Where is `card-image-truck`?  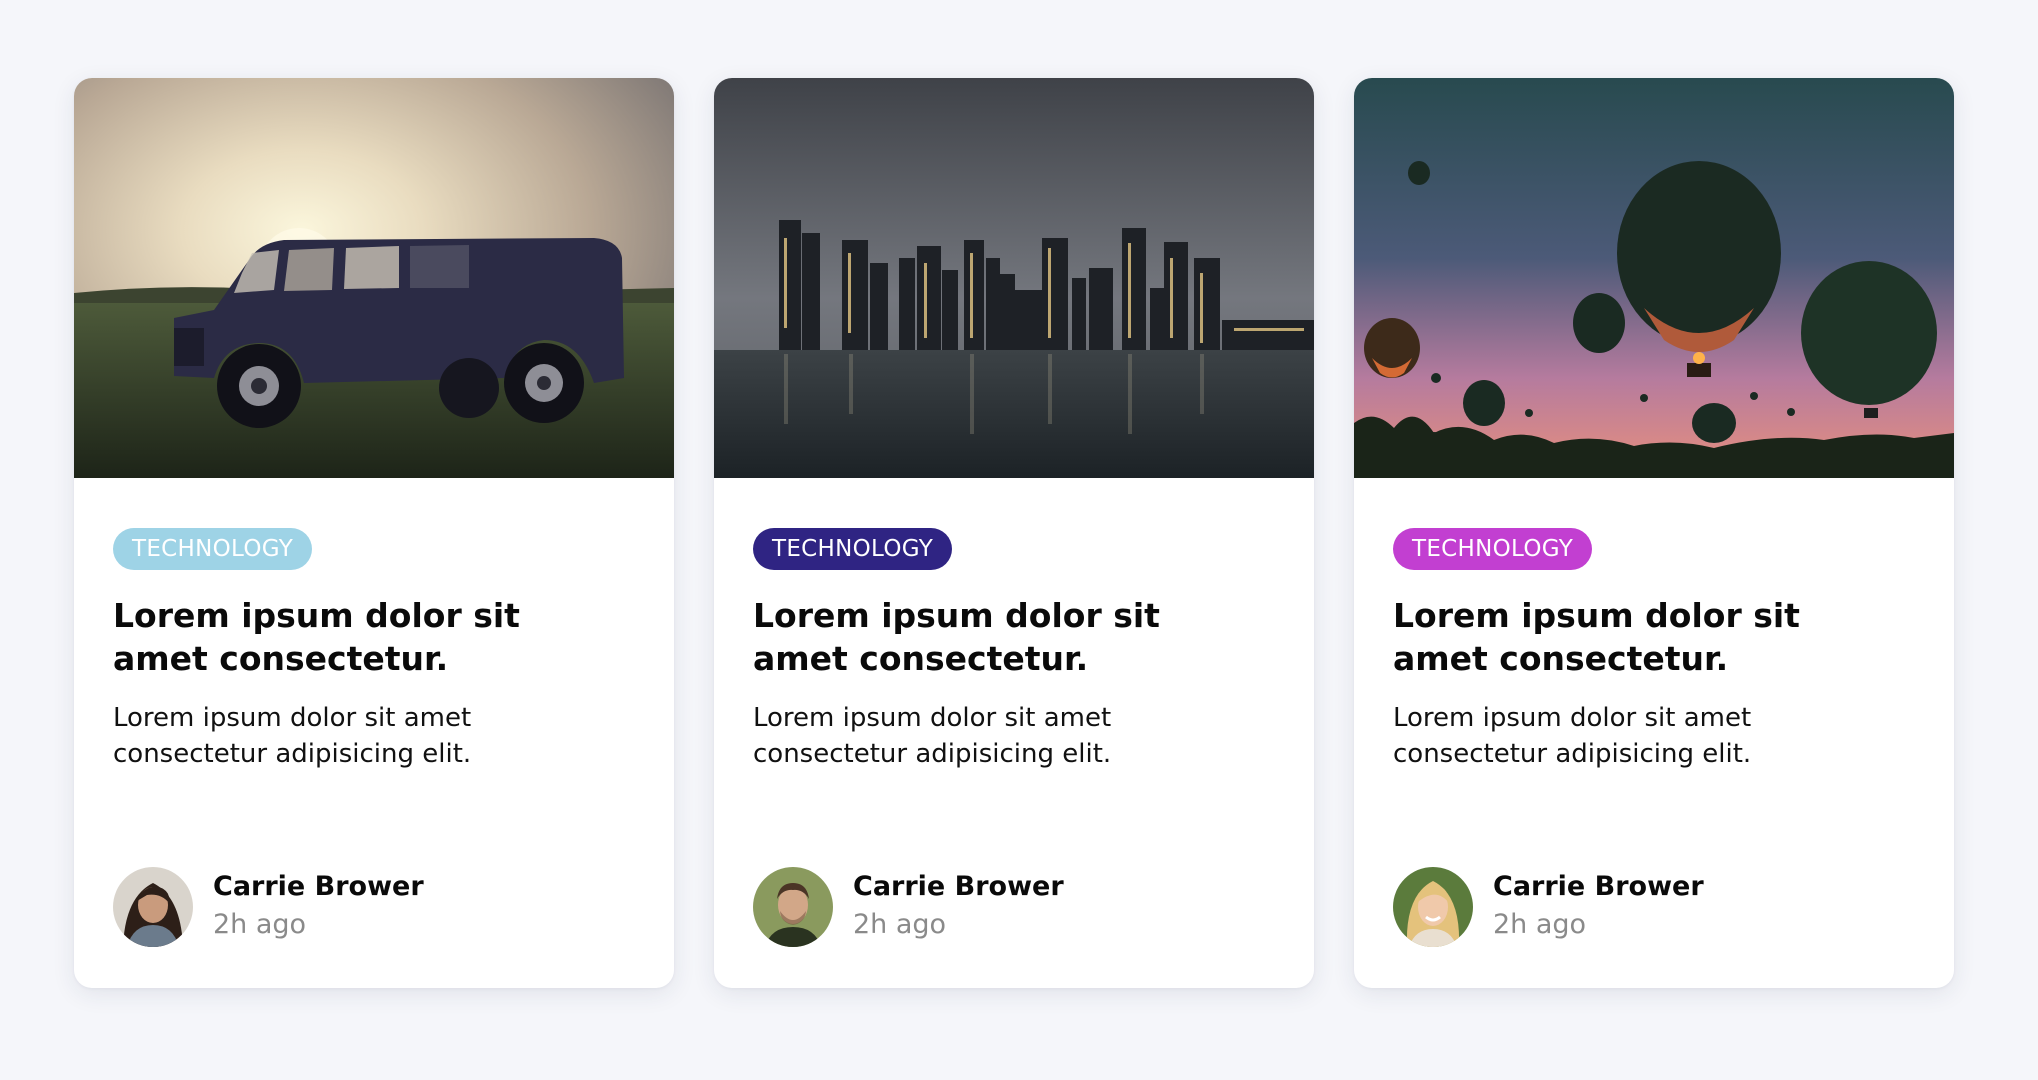 card-image-truck is located at coordinates (374, 278).